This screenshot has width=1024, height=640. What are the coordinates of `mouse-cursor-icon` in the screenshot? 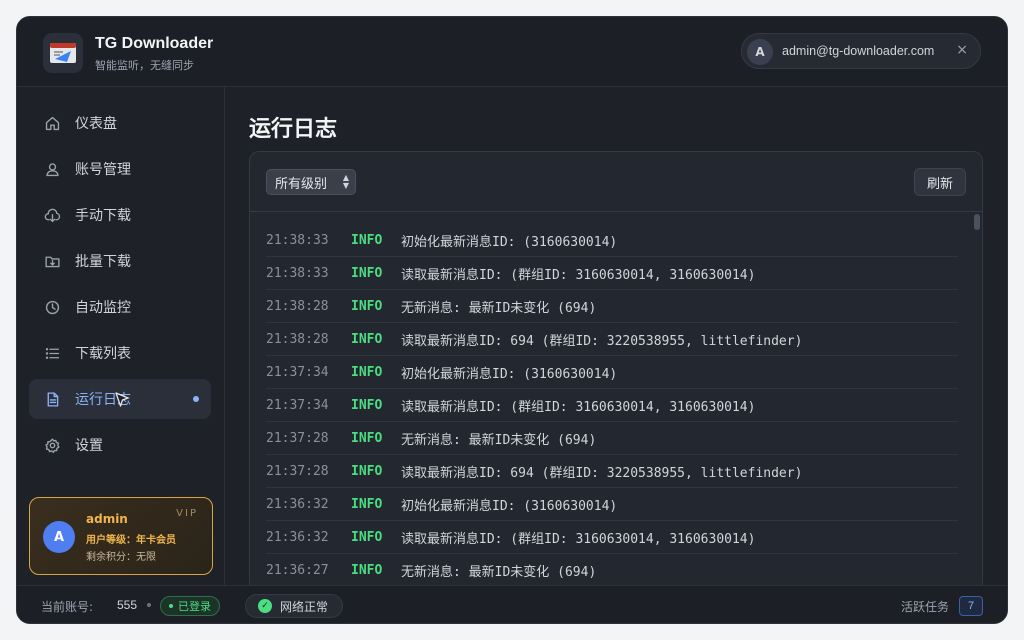 It's located at (122, 399).